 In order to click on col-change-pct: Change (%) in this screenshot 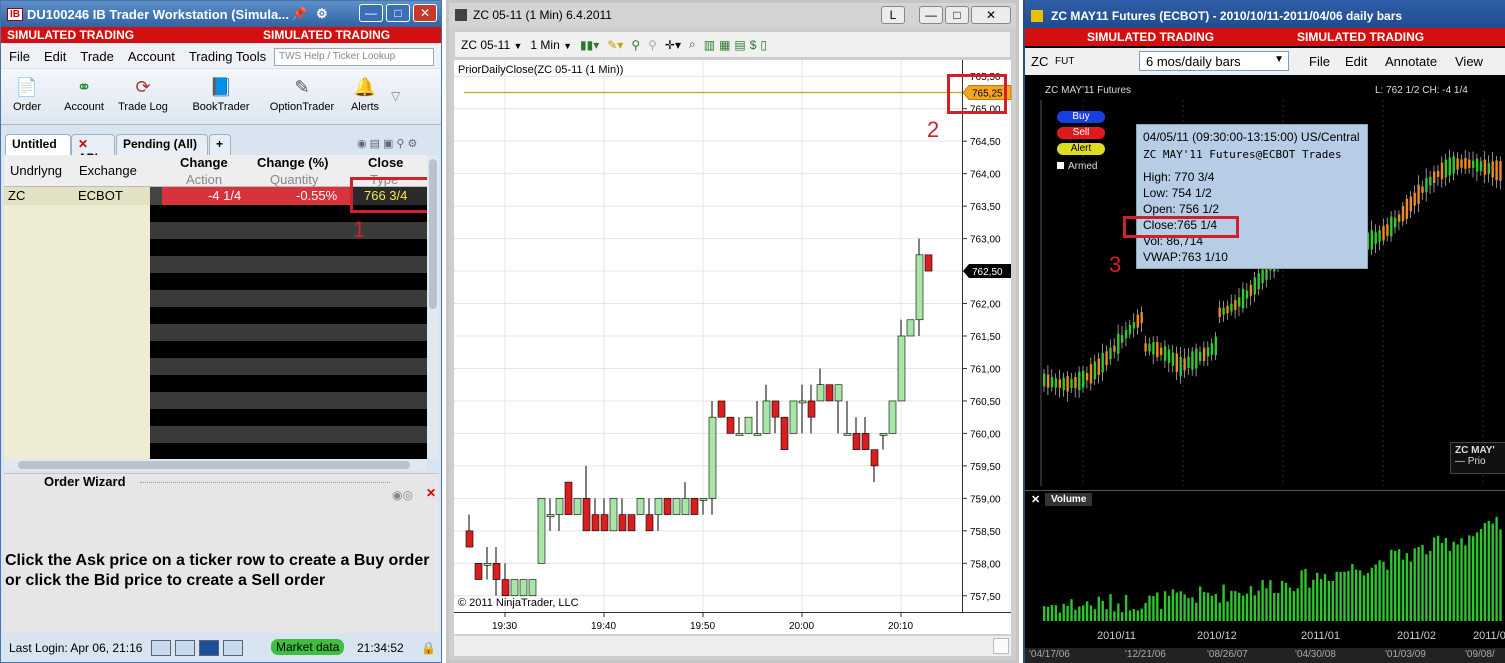, I will do `click(293, 162)`.